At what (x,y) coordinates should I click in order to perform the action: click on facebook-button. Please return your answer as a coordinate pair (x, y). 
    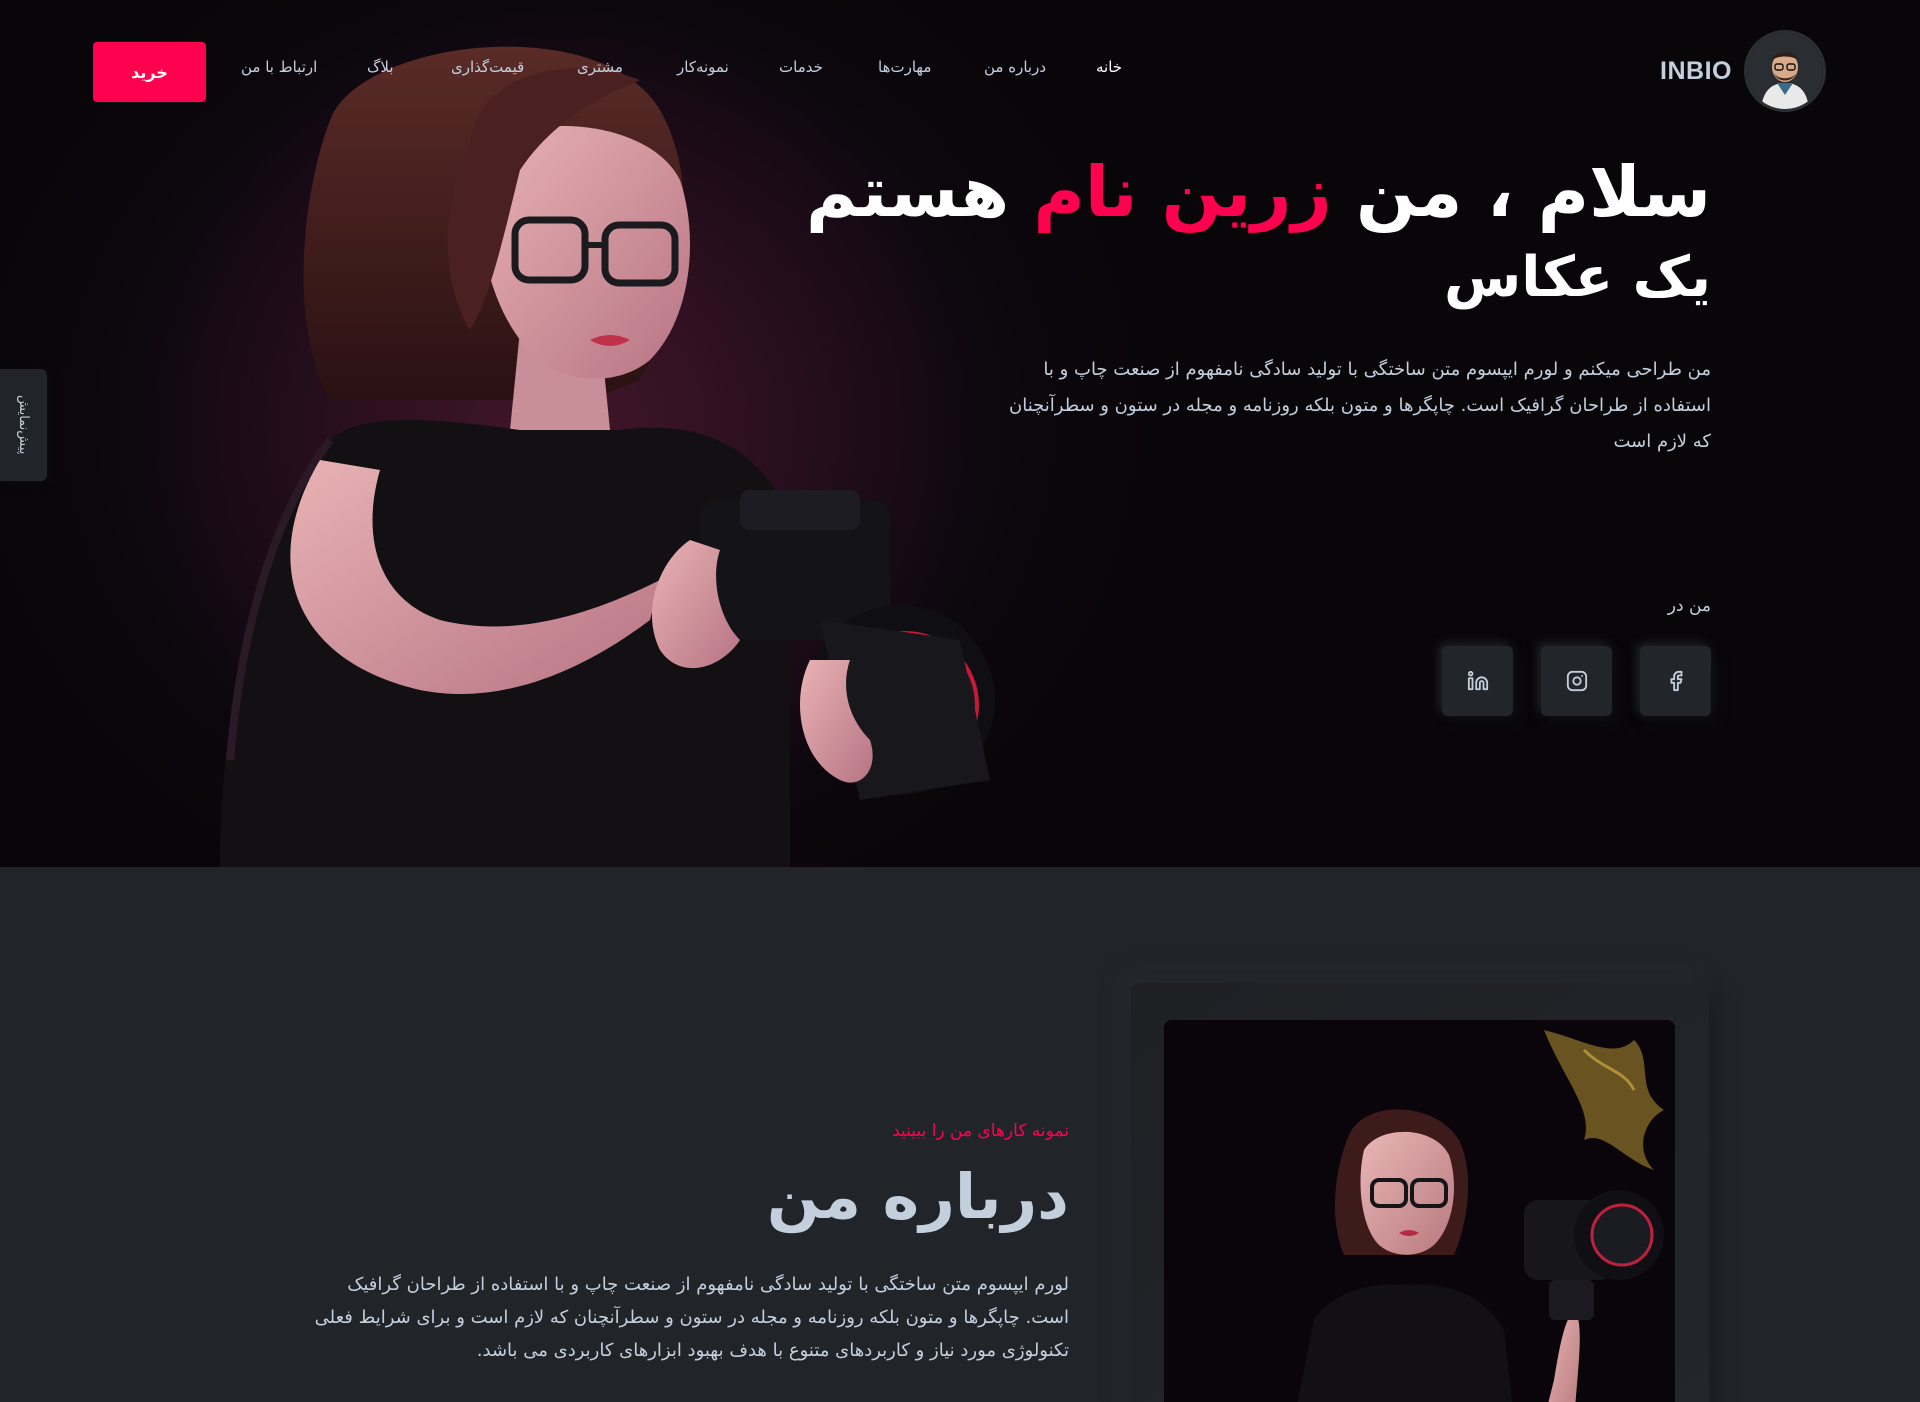
    Looking at the image, I should click on (1675, 681).